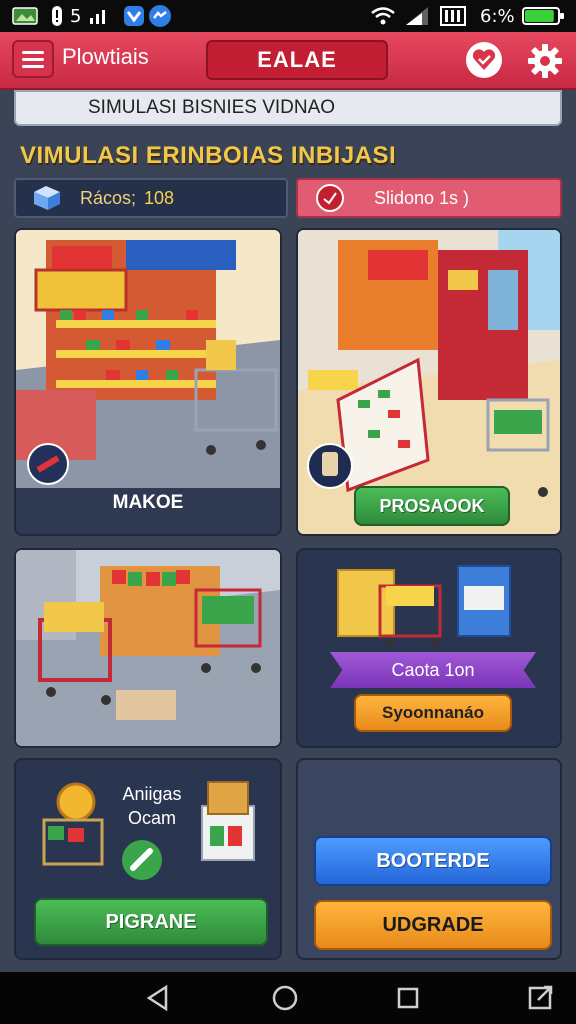 This screenshot has width=576, height=1024. Describe the element at coordinates (148, 502) in the screenshot. I see `store-one-label: MAKOE` at that location.